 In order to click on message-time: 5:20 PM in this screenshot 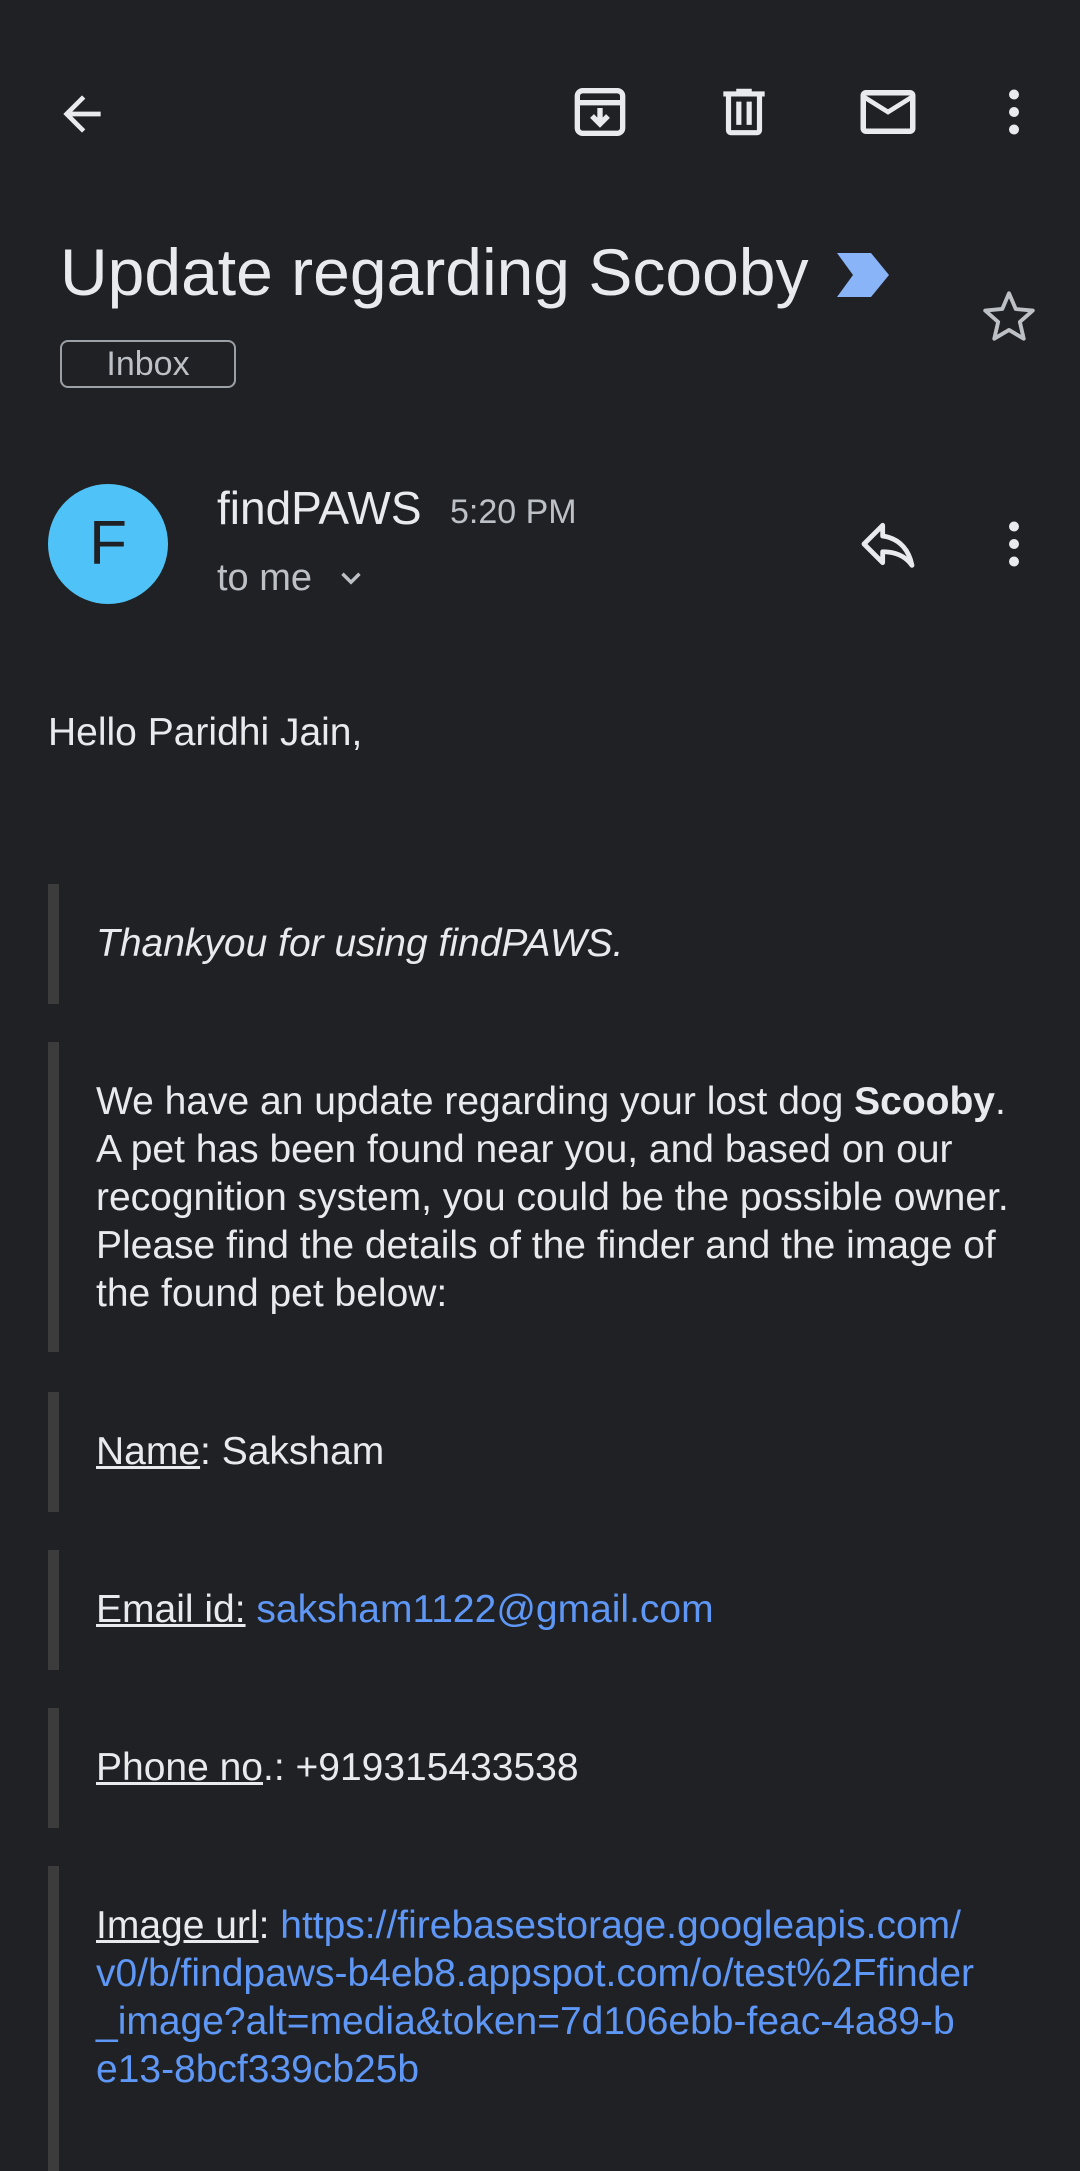, I will do `click(513, 512)`.